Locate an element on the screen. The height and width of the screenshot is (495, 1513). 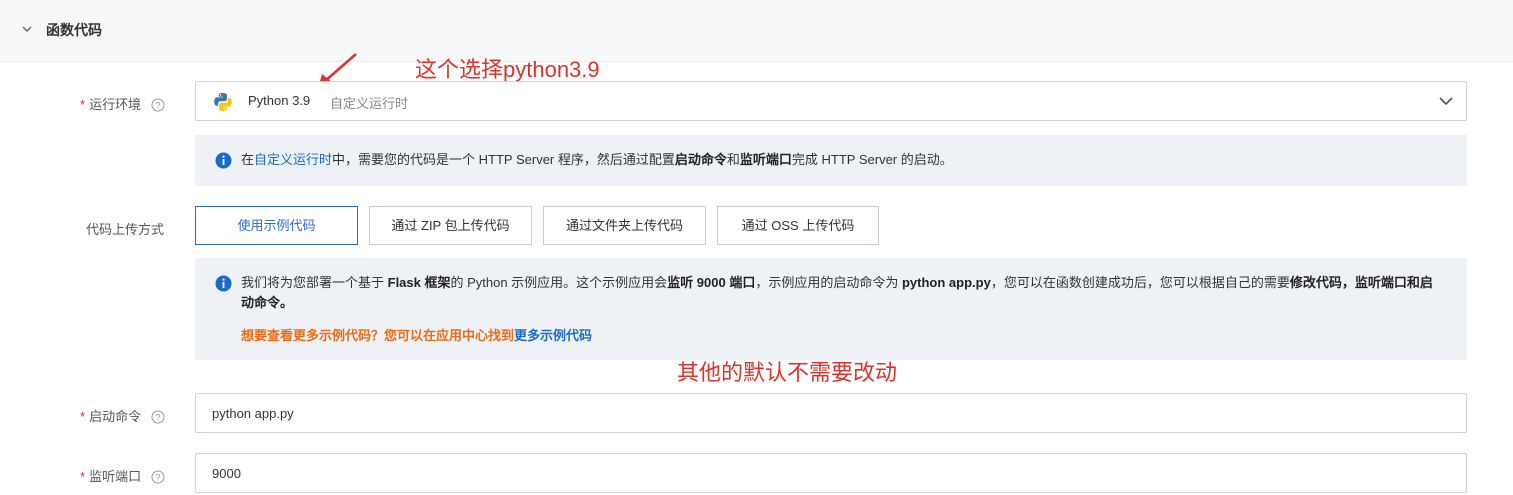
python-icon is located at coordinates (223, 102).